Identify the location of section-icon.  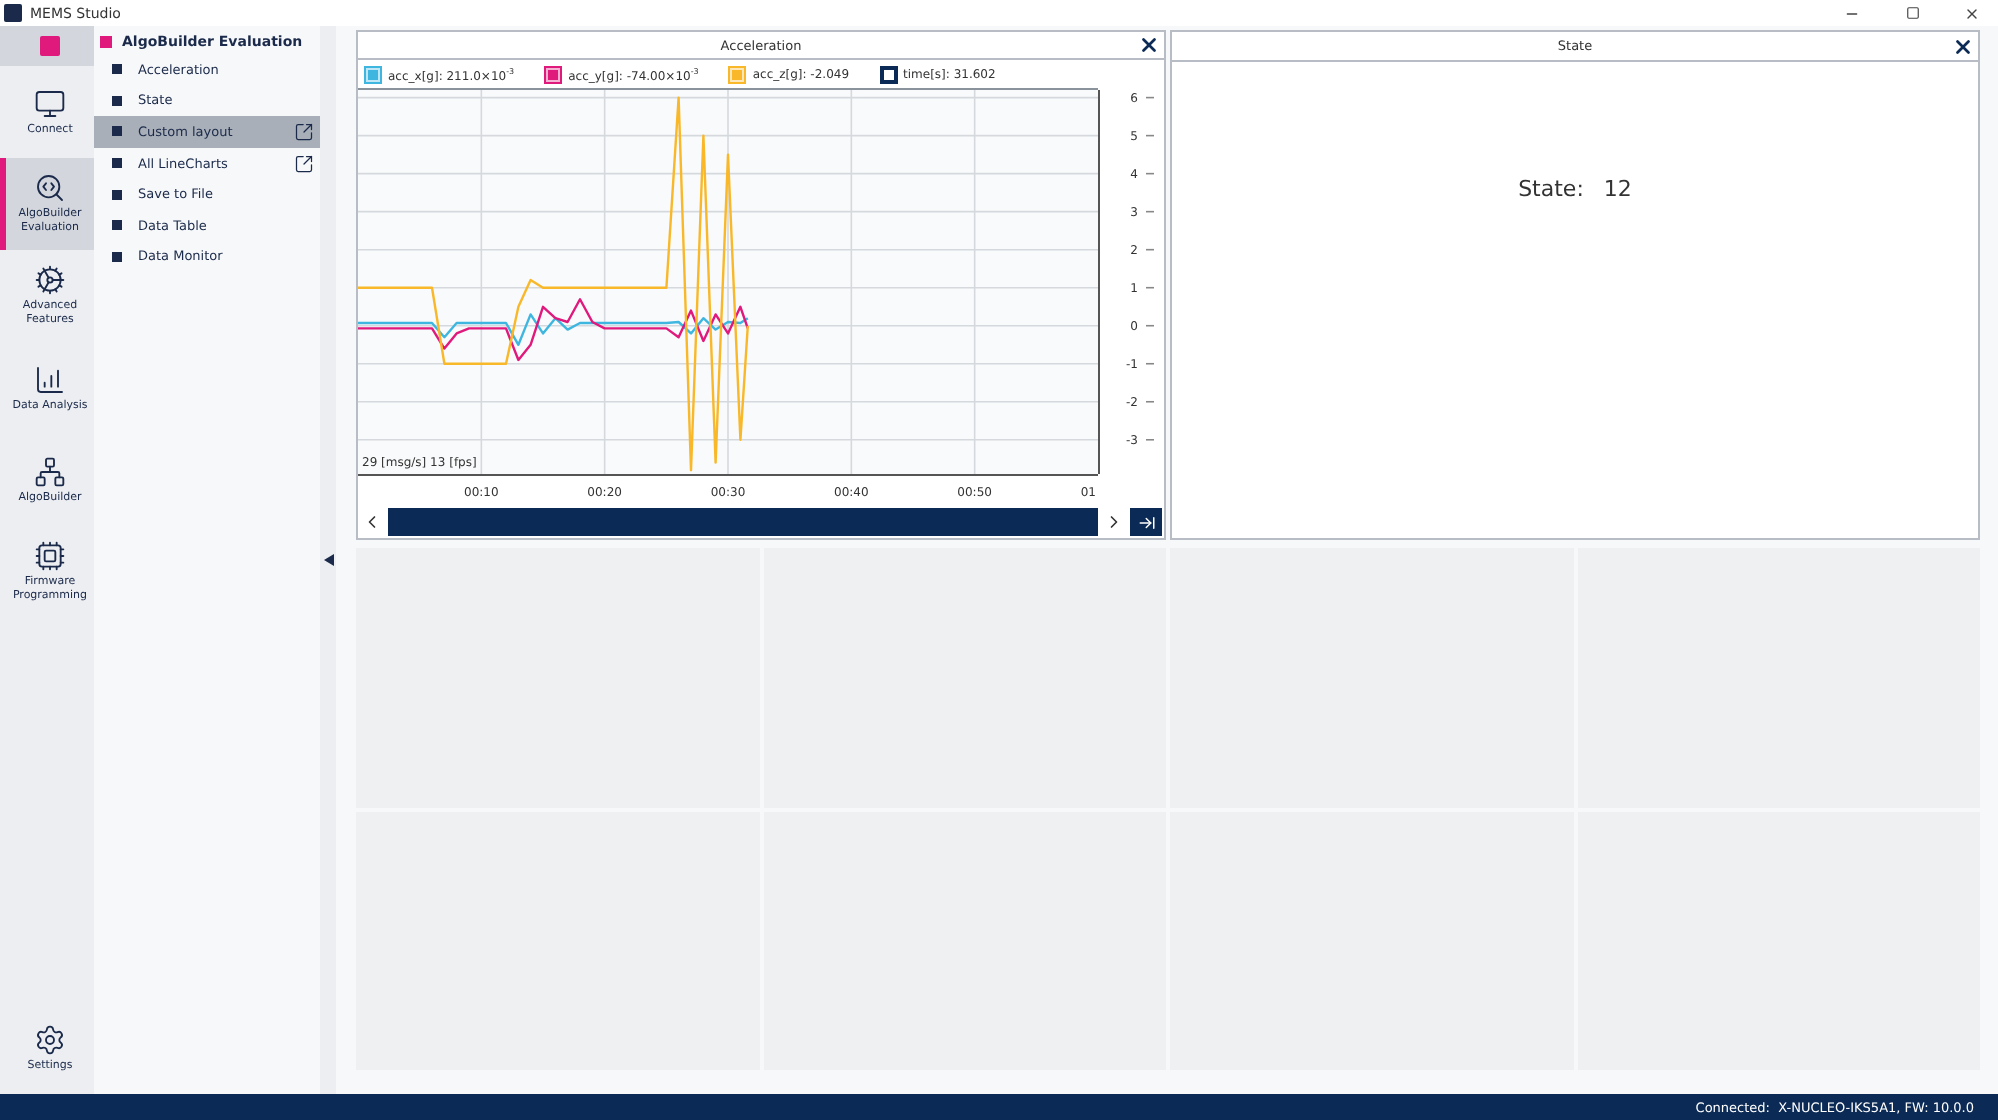
(106, 42).